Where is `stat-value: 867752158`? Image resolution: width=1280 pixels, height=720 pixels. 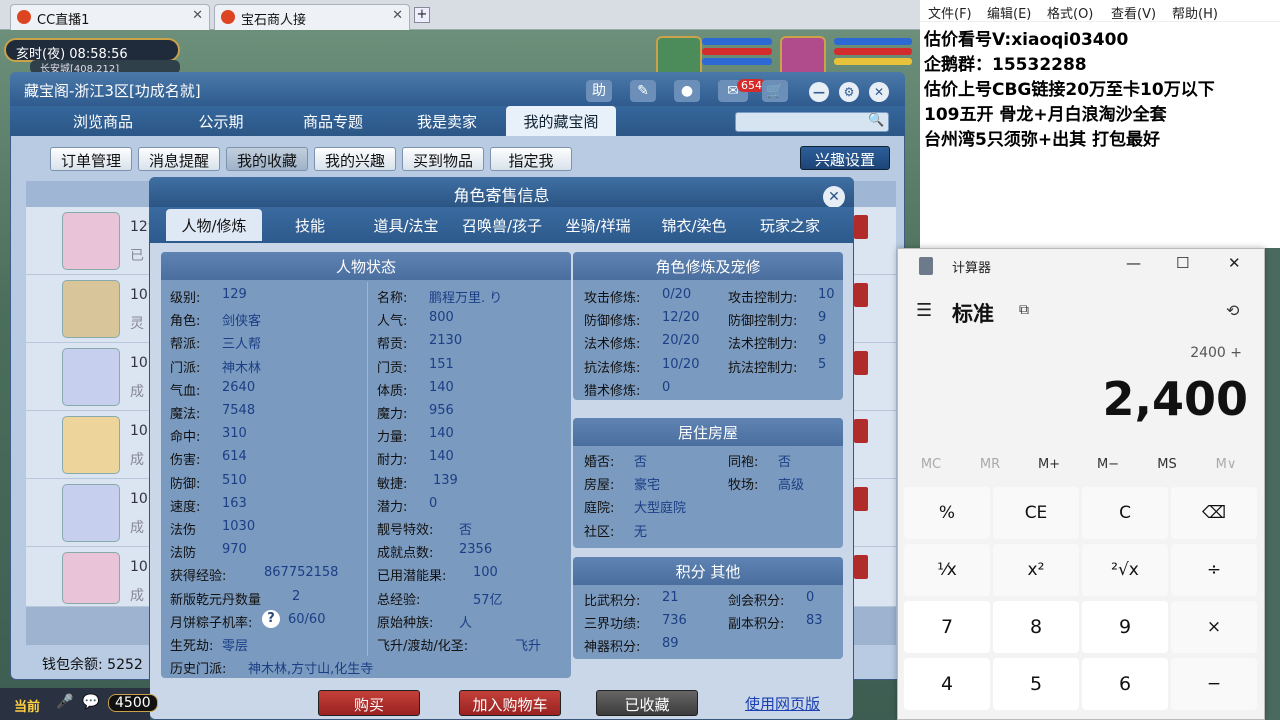 stat-value: 867752158 is located at coordinates (301, 573).